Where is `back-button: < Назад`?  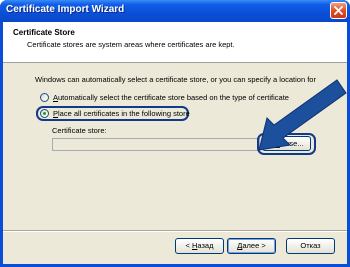 back-button: < Назад is located at coordinates (199, 246).